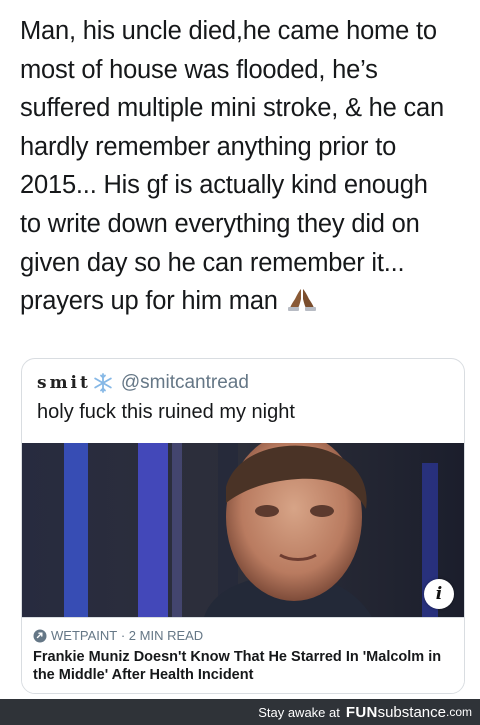 The width and height of the screenshot is (480, 725). I want to click on snowflake-icon, so click(103, 383).